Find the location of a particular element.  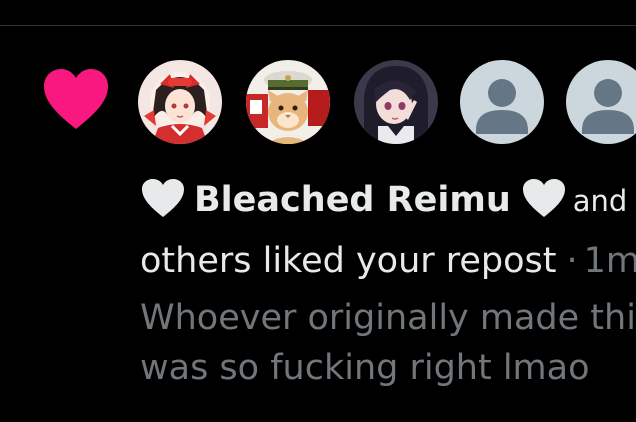

and-text: and is located at coordinates (600, 201).